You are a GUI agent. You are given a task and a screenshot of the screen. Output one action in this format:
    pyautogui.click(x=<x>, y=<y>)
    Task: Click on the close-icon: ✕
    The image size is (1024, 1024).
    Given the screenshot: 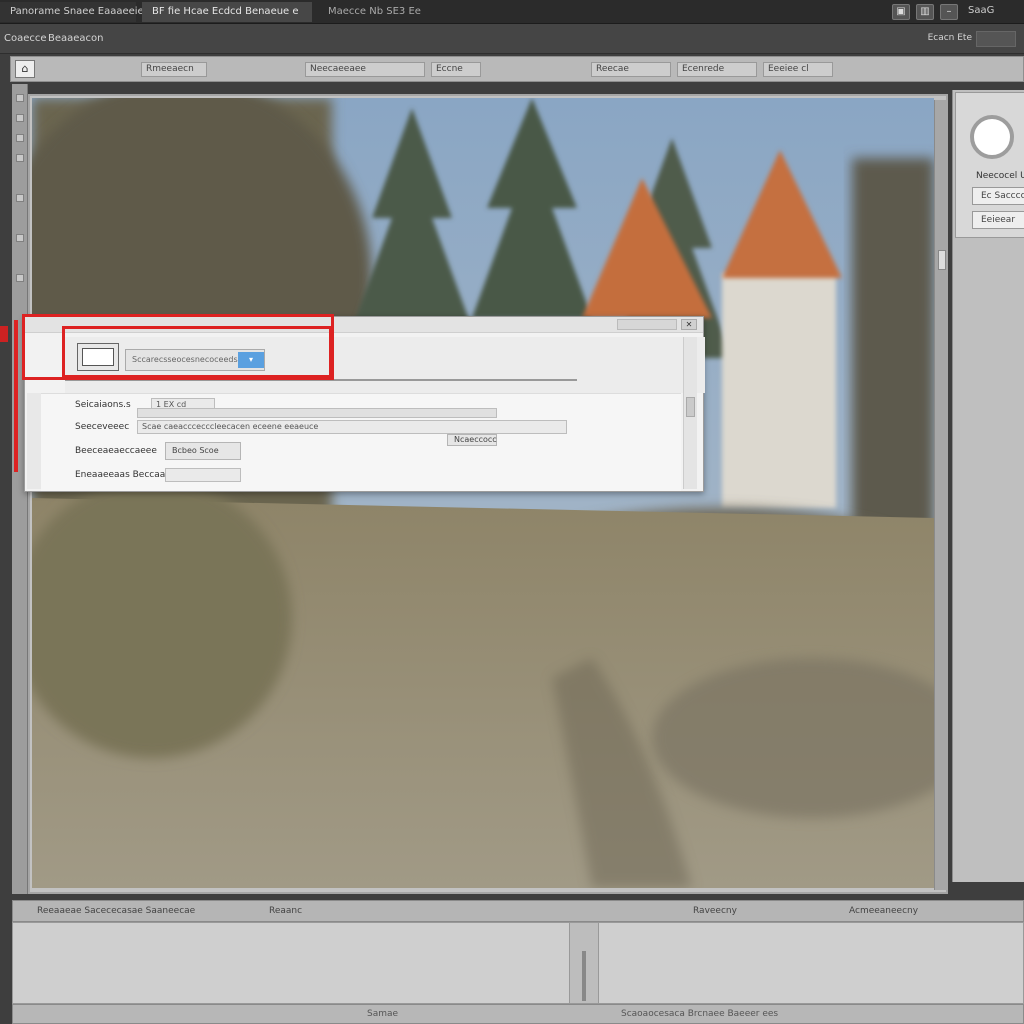 What is the action you would take?
    pyautogui.click(x=689, y=324)
    